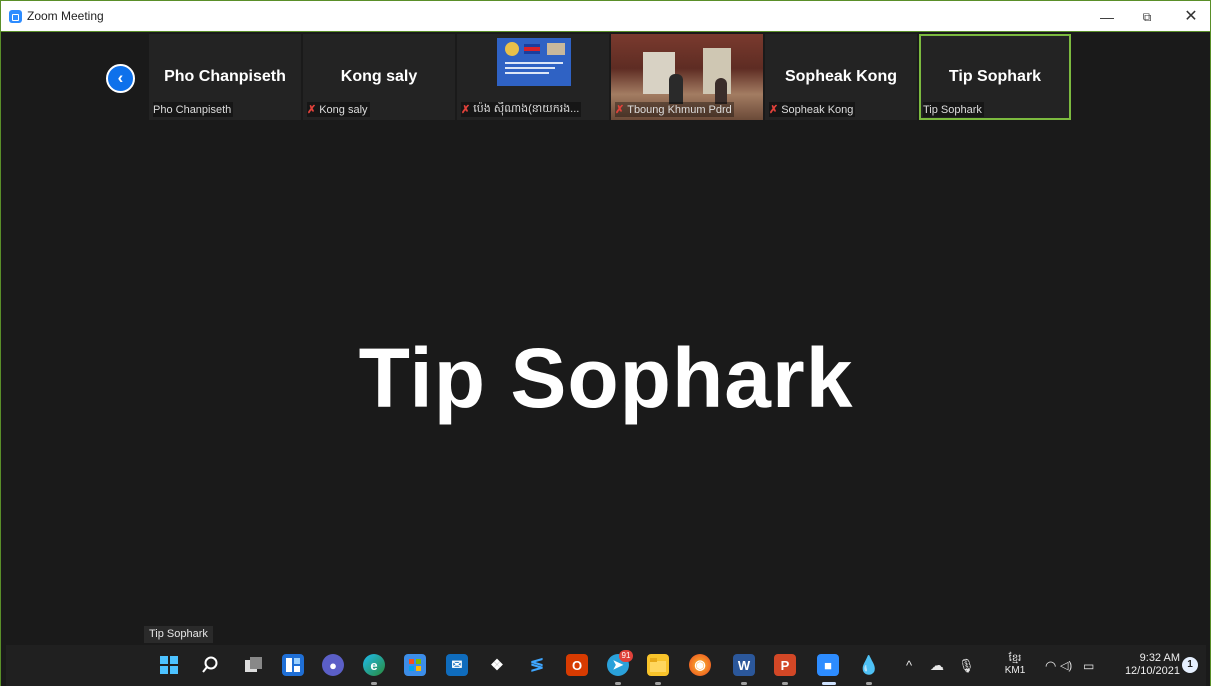 The width and height of the screenshot is (1211, 686). I want to click on windows-start-icon, so click(169, 665).